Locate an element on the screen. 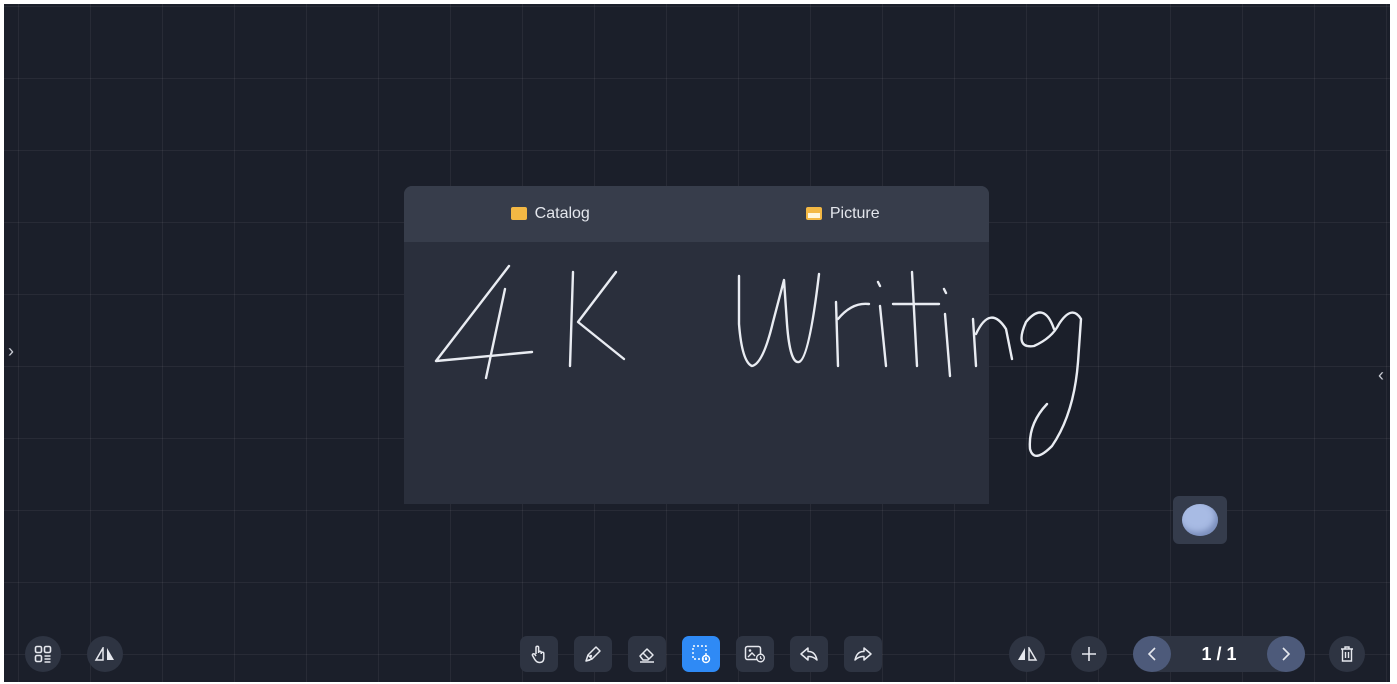  page-navigator: 1 / 1 is located at coordinates (1219, 654).